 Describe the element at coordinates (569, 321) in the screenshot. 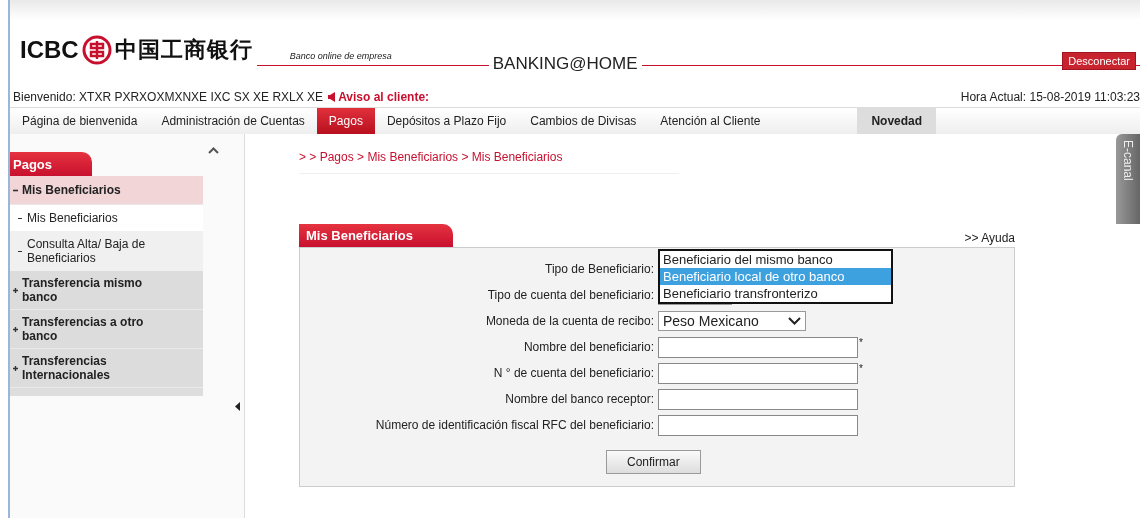

I see `field-label: Moneda de la cuenta de recibo:` at that location.